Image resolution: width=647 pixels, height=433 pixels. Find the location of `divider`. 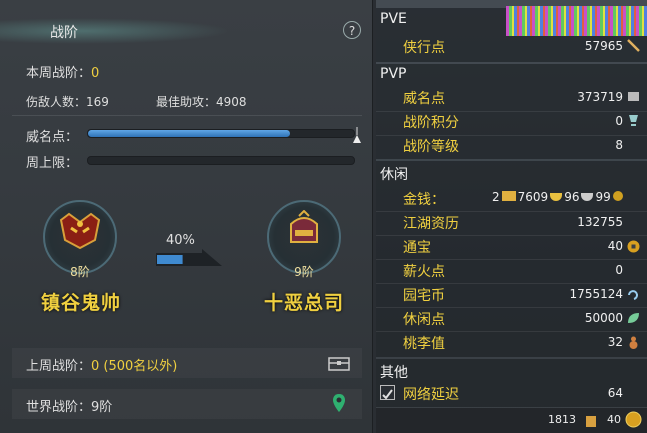

divider is located at coordinates (187, 115).